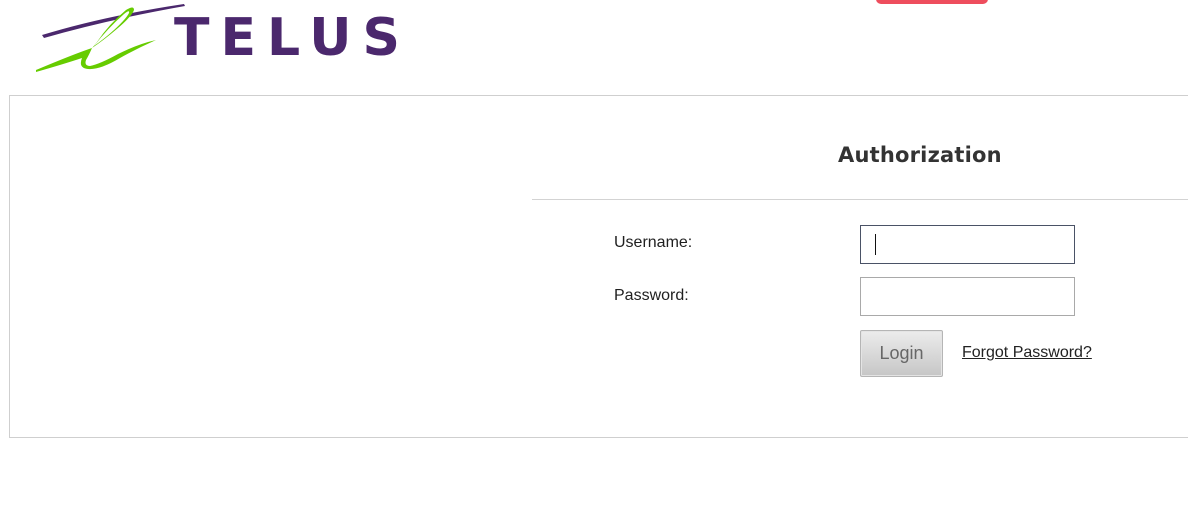  What do you see at coordinates (920, 155) in the screenshot?
I see `authorization-title: Authorization` at bounding box center [920, 155].